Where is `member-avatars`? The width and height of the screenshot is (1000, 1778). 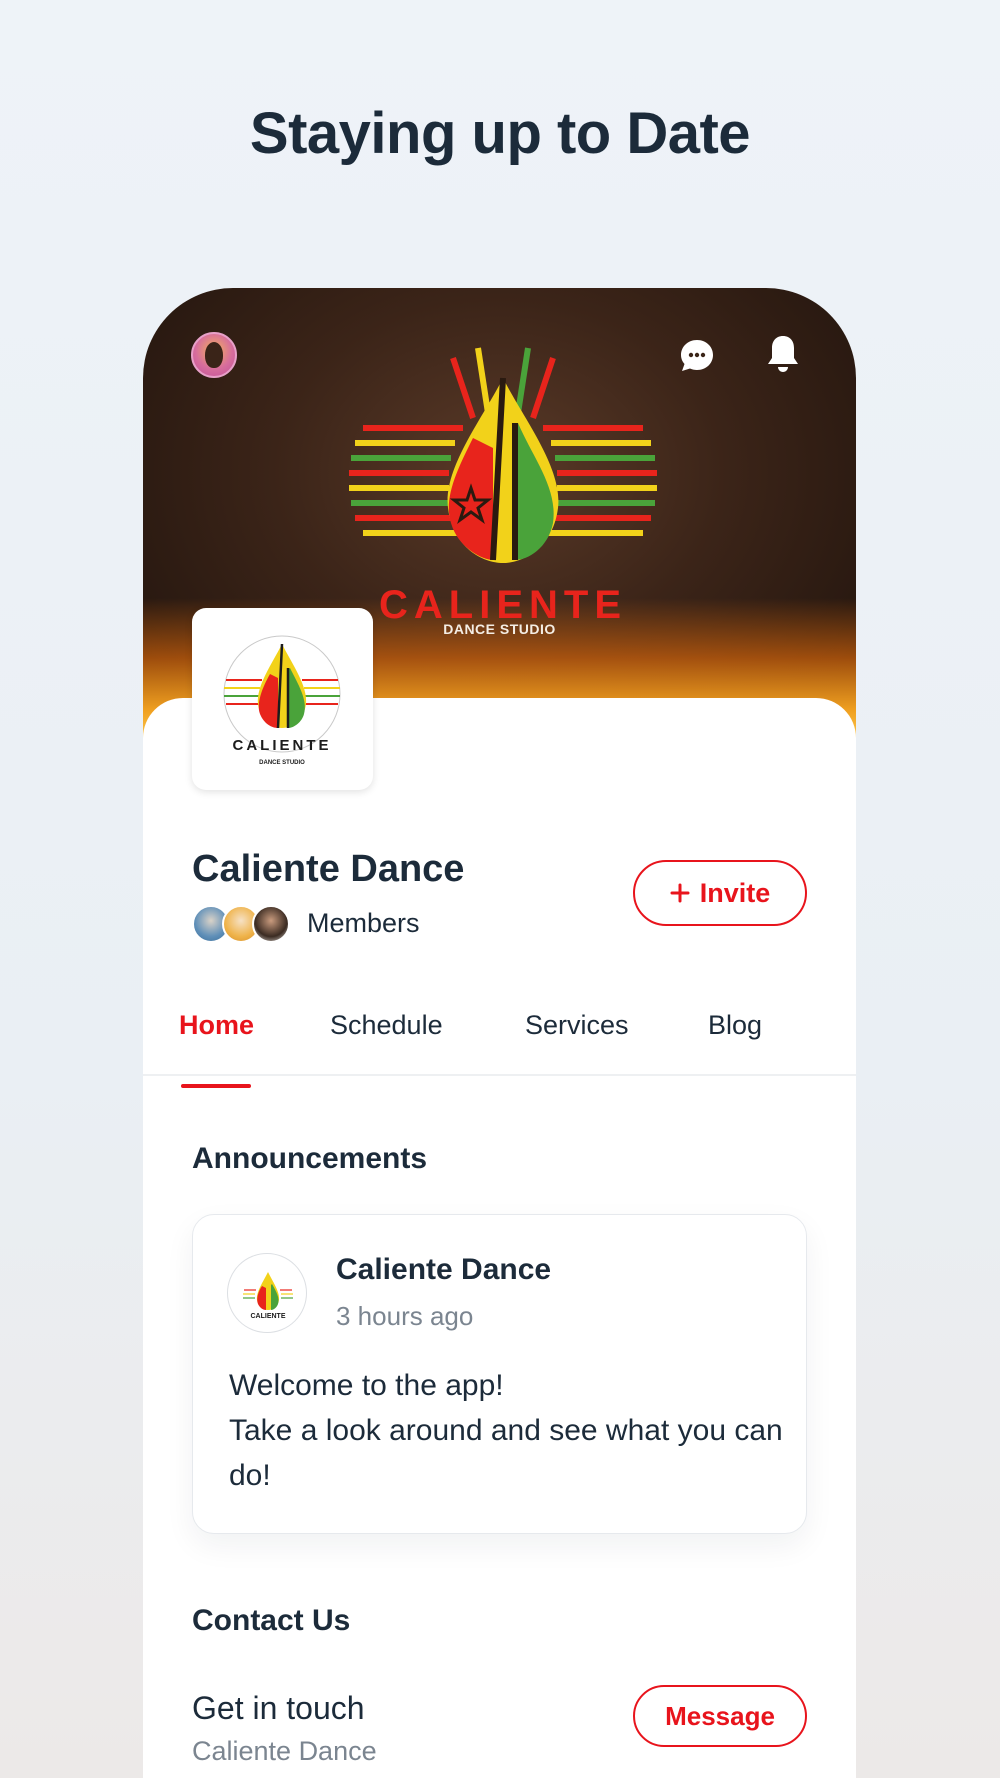 member-avatars is located at coordinates (242, 925).